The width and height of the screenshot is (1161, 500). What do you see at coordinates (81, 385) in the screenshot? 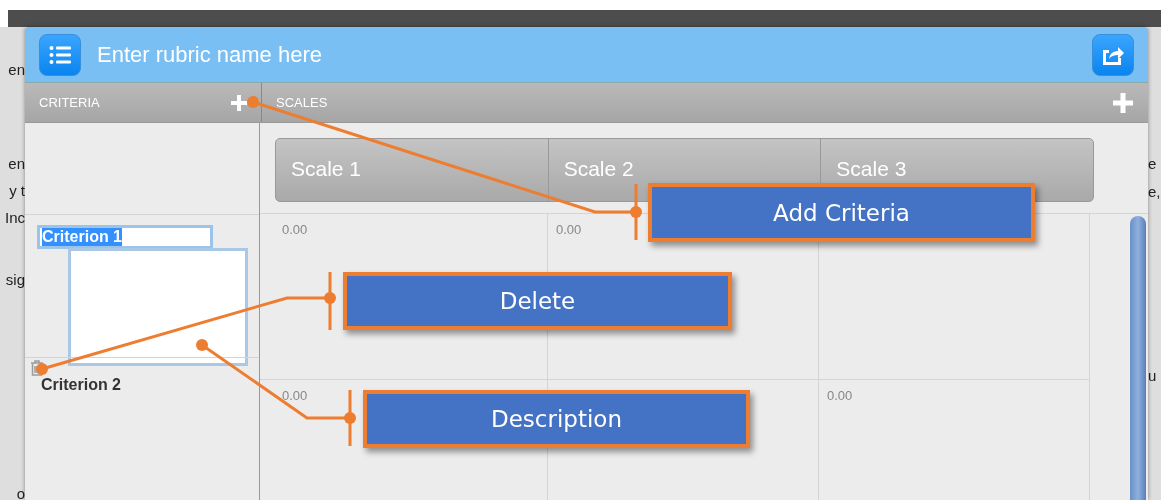
I see `criterion-name: Criterion 2` at bounding box center [81, 385].